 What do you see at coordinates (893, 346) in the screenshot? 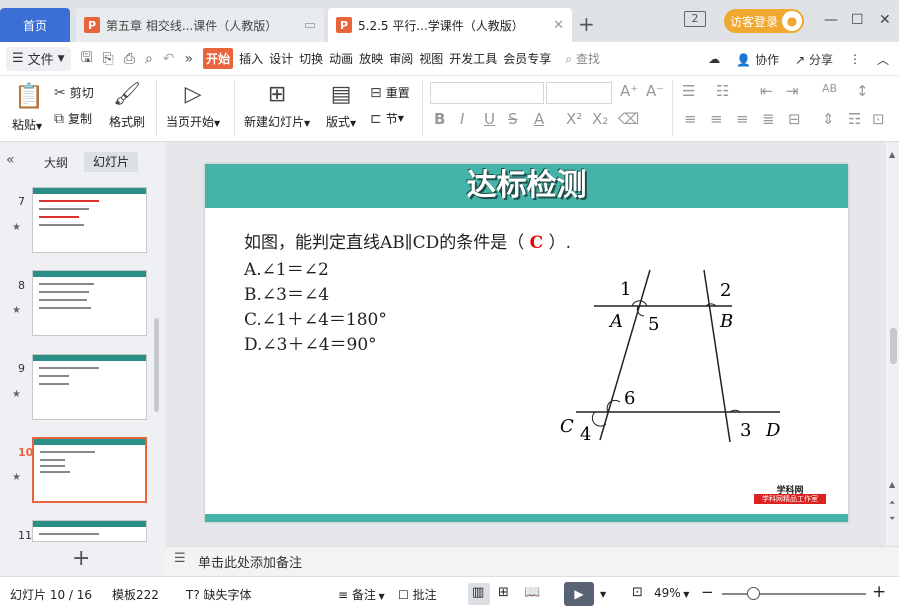
I see `canvas-scrollbar-thumb` at bounding box center [893, 346].